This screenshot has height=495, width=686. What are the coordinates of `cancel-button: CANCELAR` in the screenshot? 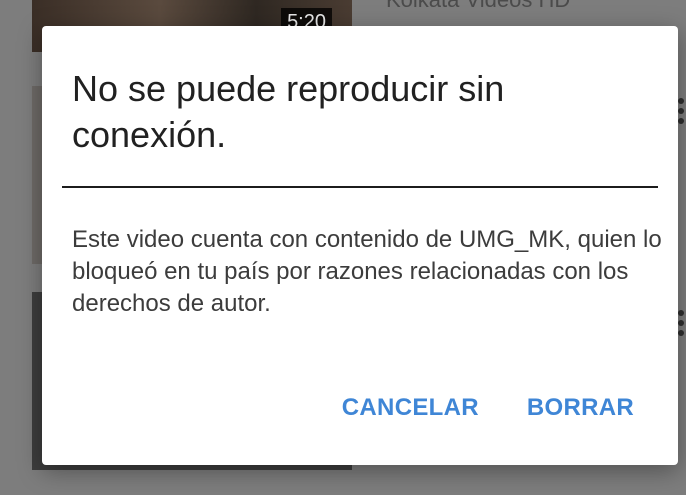 It's located at (410, 408).